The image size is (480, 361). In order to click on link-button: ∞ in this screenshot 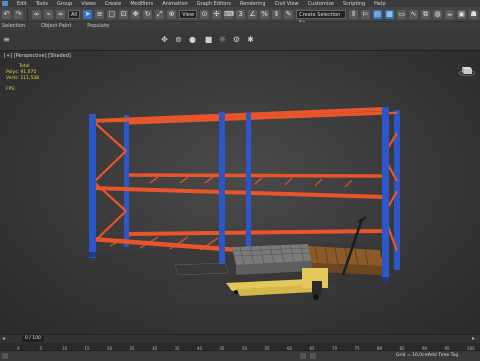, I will do `click(36, 14)`.